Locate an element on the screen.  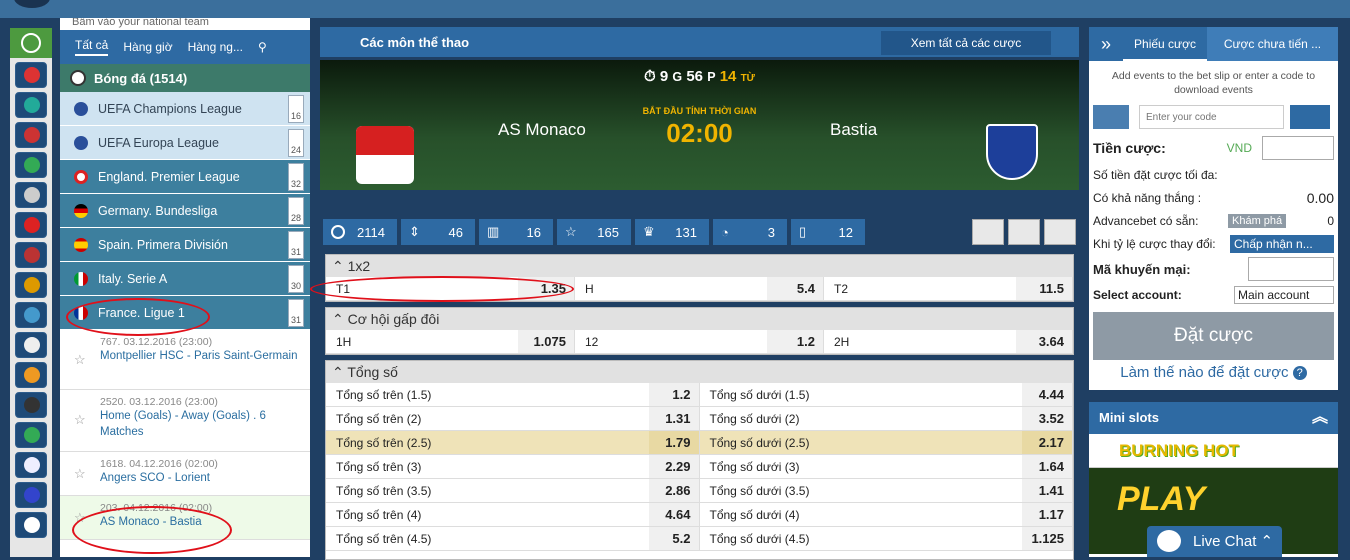
download-icon is located at coordinates (1310, 117).